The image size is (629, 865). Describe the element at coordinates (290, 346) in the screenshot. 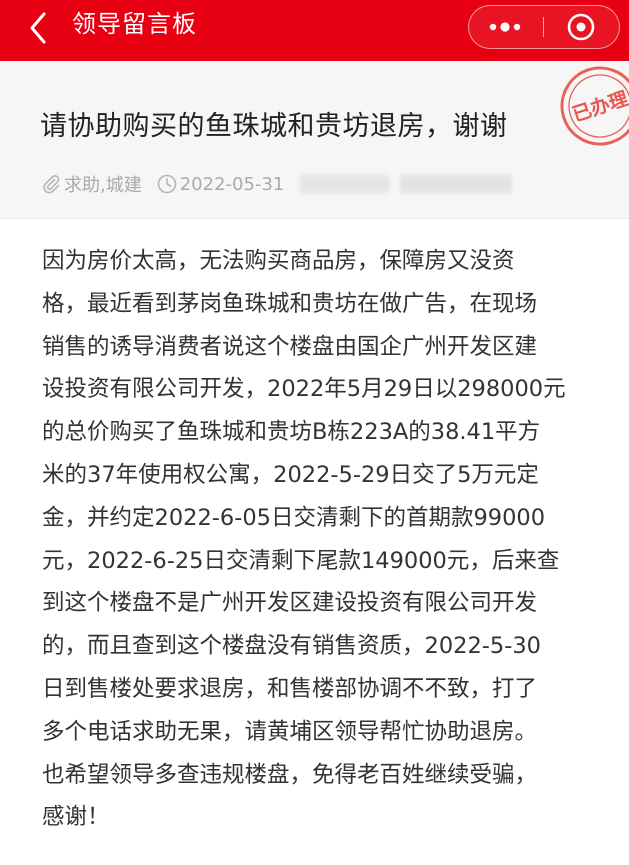

I see `content-line: 销售的诱导消费者说这个楼盘由国企广州开发区建` at that location.